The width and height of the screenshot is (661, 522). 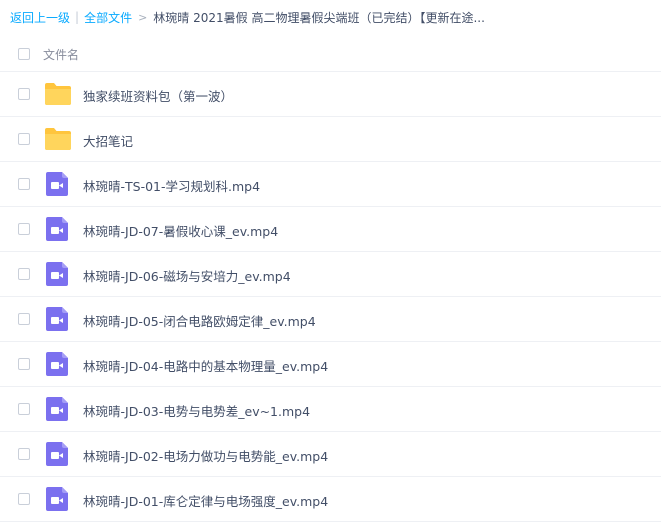 What do you see at coordinates (330, 139) in the screenshot?
I see `folder-row: 大招笔记` at bounding box center [330, 139].